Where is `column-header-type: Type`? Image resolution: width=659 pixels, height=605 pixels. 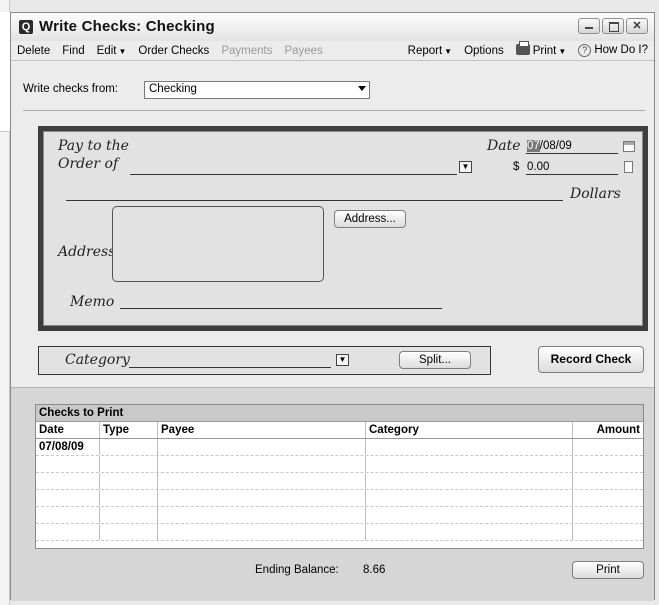 column-header-type: Type is located at coordinates (129, 430).